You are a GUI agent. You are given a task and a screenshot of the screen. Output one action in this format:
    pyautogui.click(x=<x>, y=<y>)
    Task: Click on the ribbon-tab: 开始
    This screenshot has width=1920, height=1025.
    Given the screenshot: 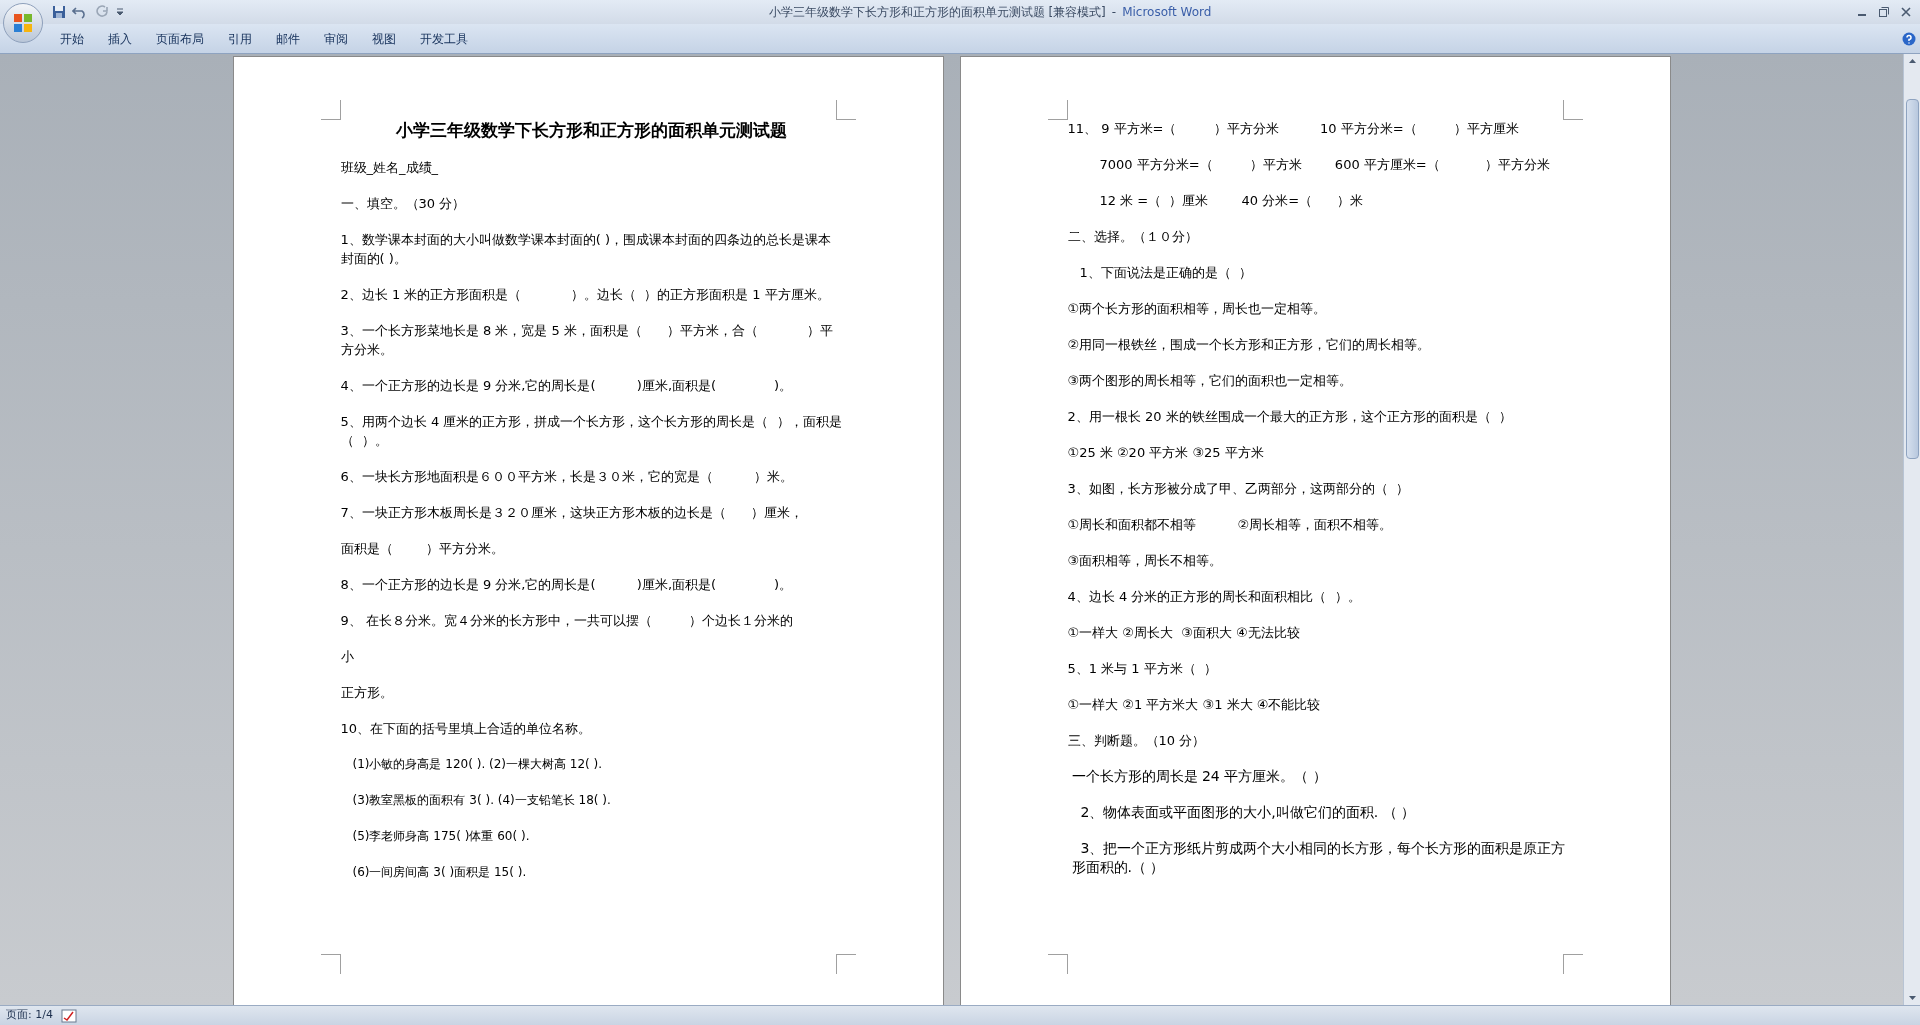 What is the action you would take?
    pyautogui.click(x=72, y=38)
    